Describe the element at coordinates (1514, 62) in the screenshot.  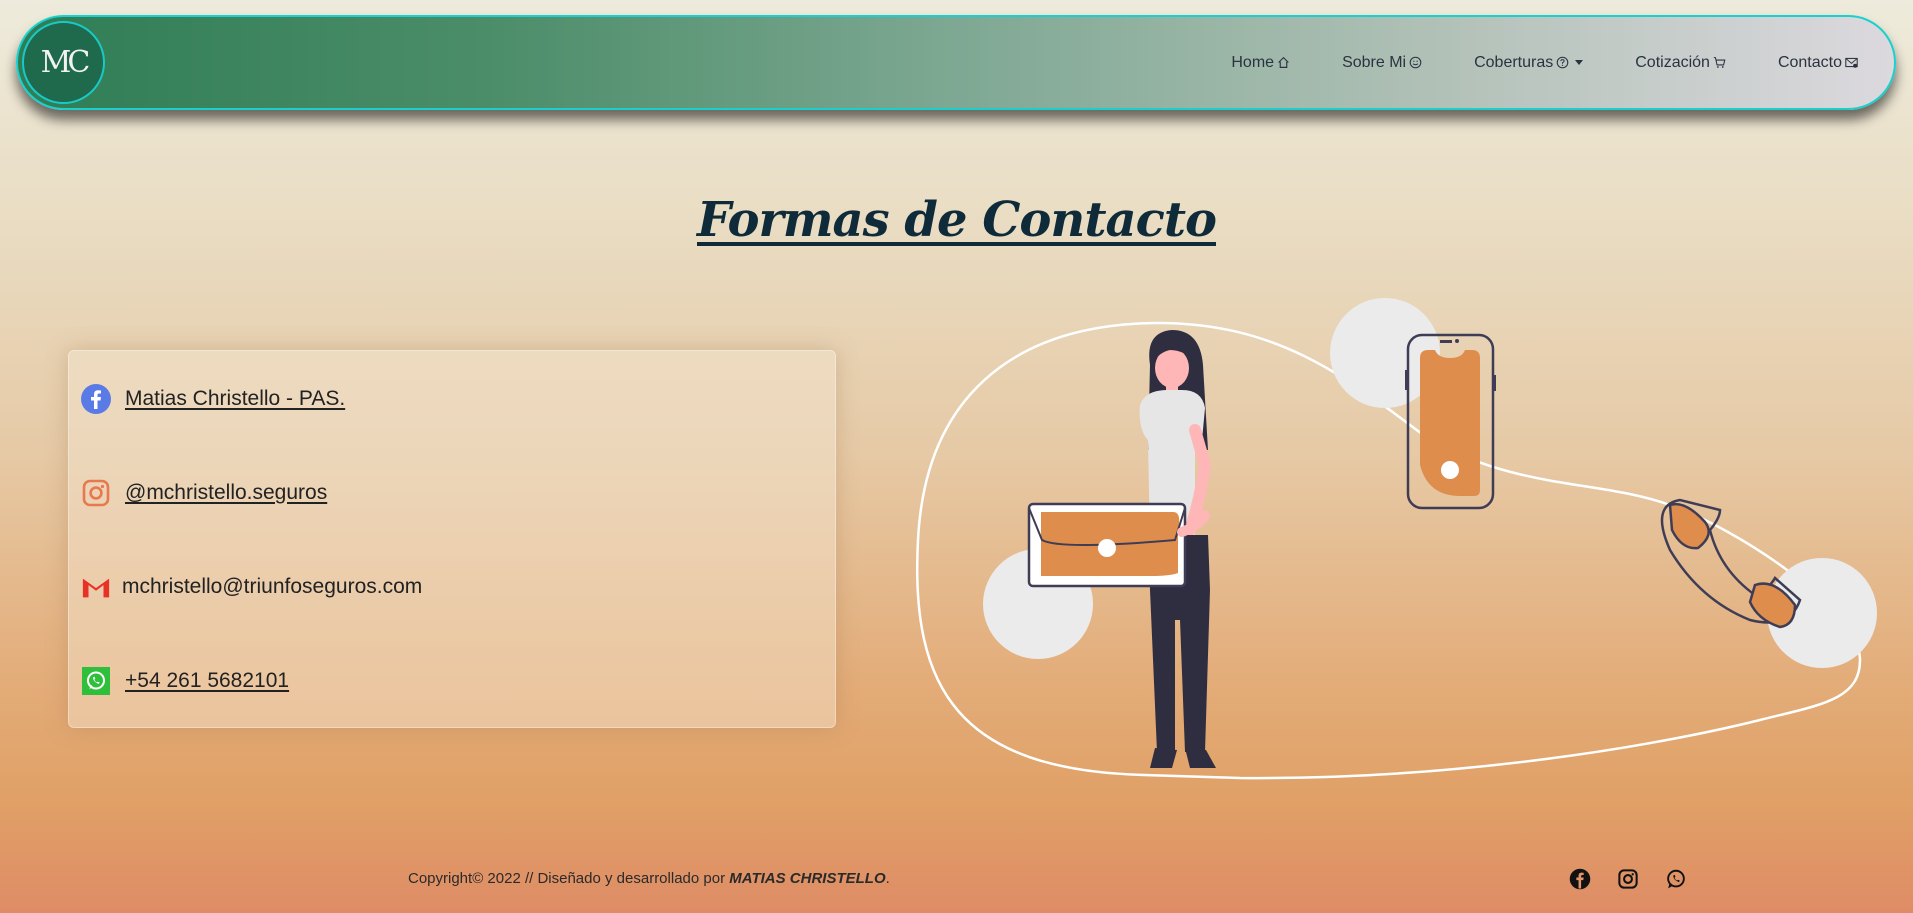
I see `nav-coberturas-label: Coberturas` at that location.